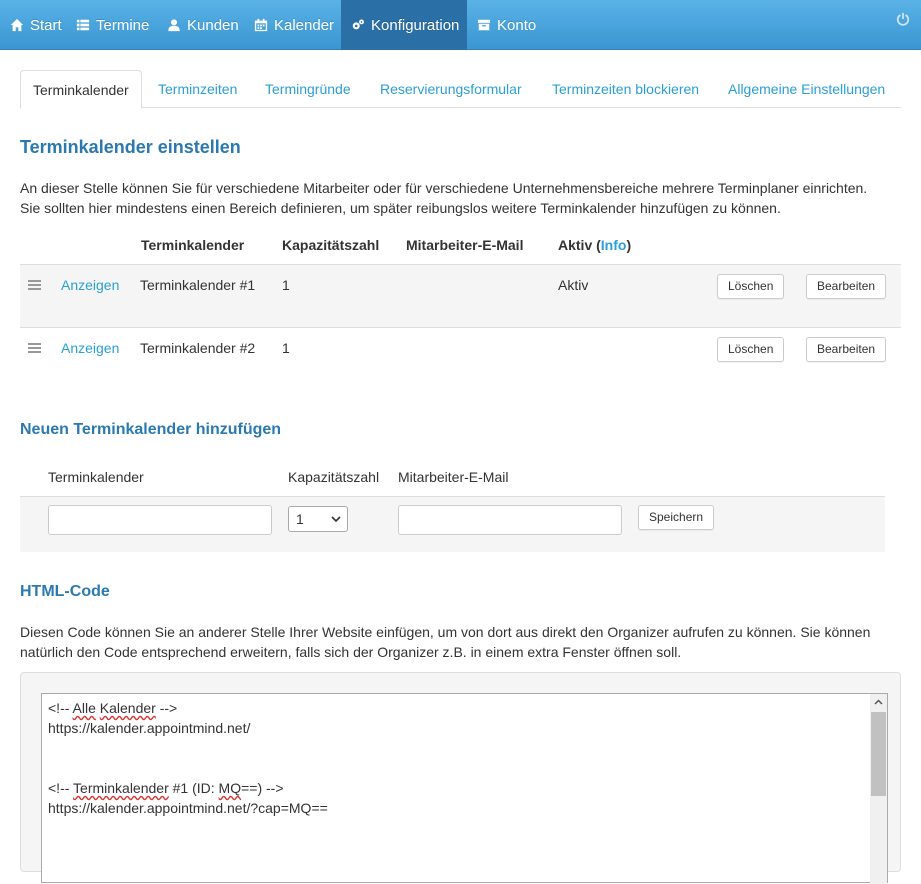 This screenshot has width=921, height=884. I want to click on code-line: <!-- Terminkalender #1 (ID: MQ==) -->, so click(166, 788).